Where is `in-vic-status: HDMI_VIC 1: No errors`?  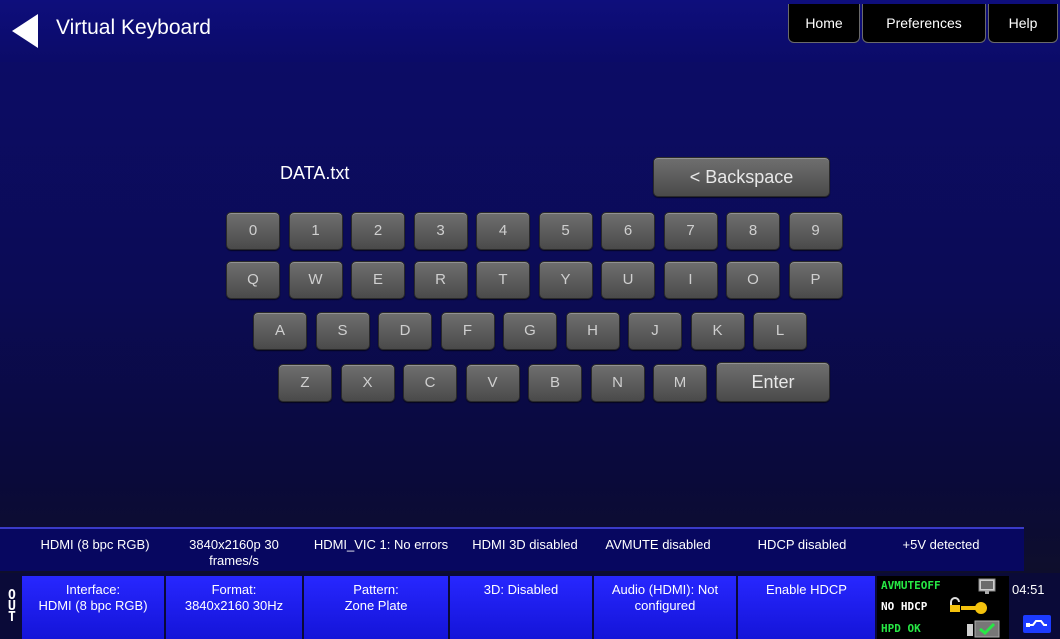
in-vic-status: HDMI_VIC 1: No errors is located at coordinates (381, 544).